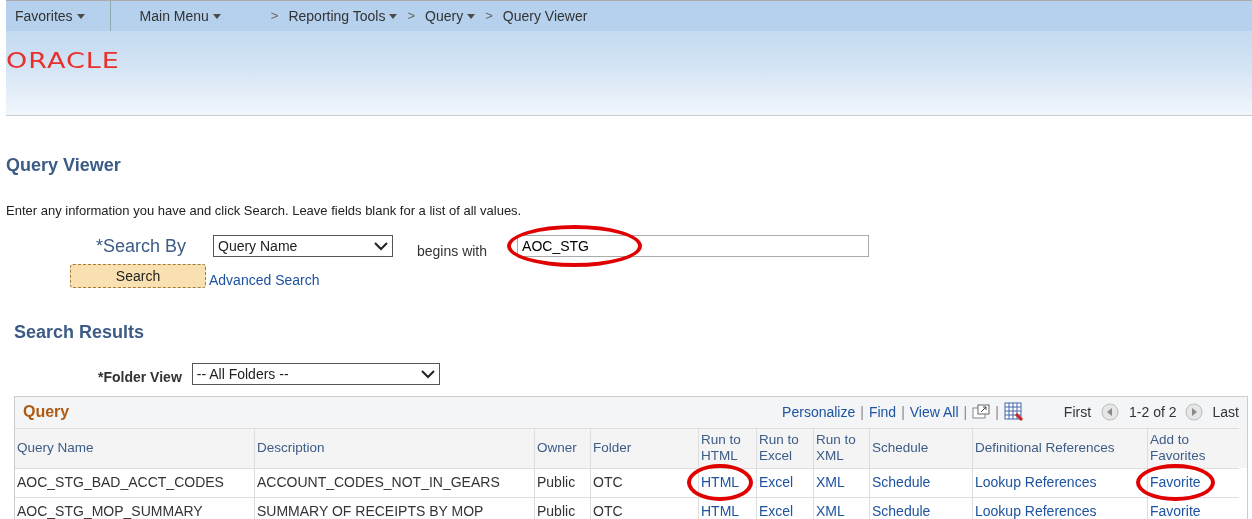  I want to click on instructions: Enter any information you have and click Search. Leave fields blank for a list of all values., so click(264, 211).